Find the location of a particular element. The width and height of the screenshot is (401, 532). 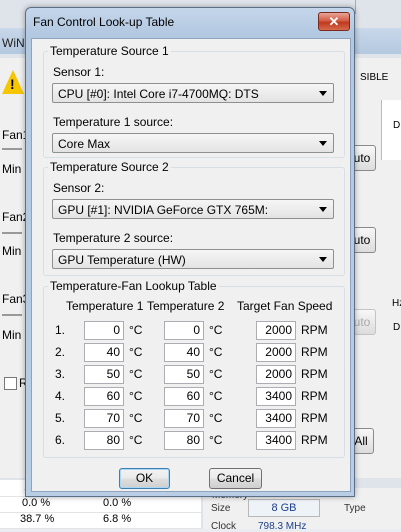

background-right-title: SIBLE is located at coordinates (374, 77).